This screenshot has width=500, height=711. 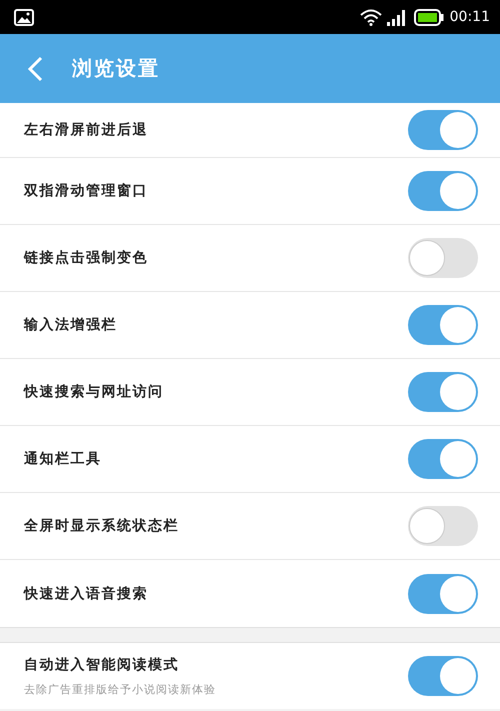 What do you see at coordinates (86, 593) in the screenshot?
I see `setting-label: 快速进入语音搜索` at bounding box center [86, 593].